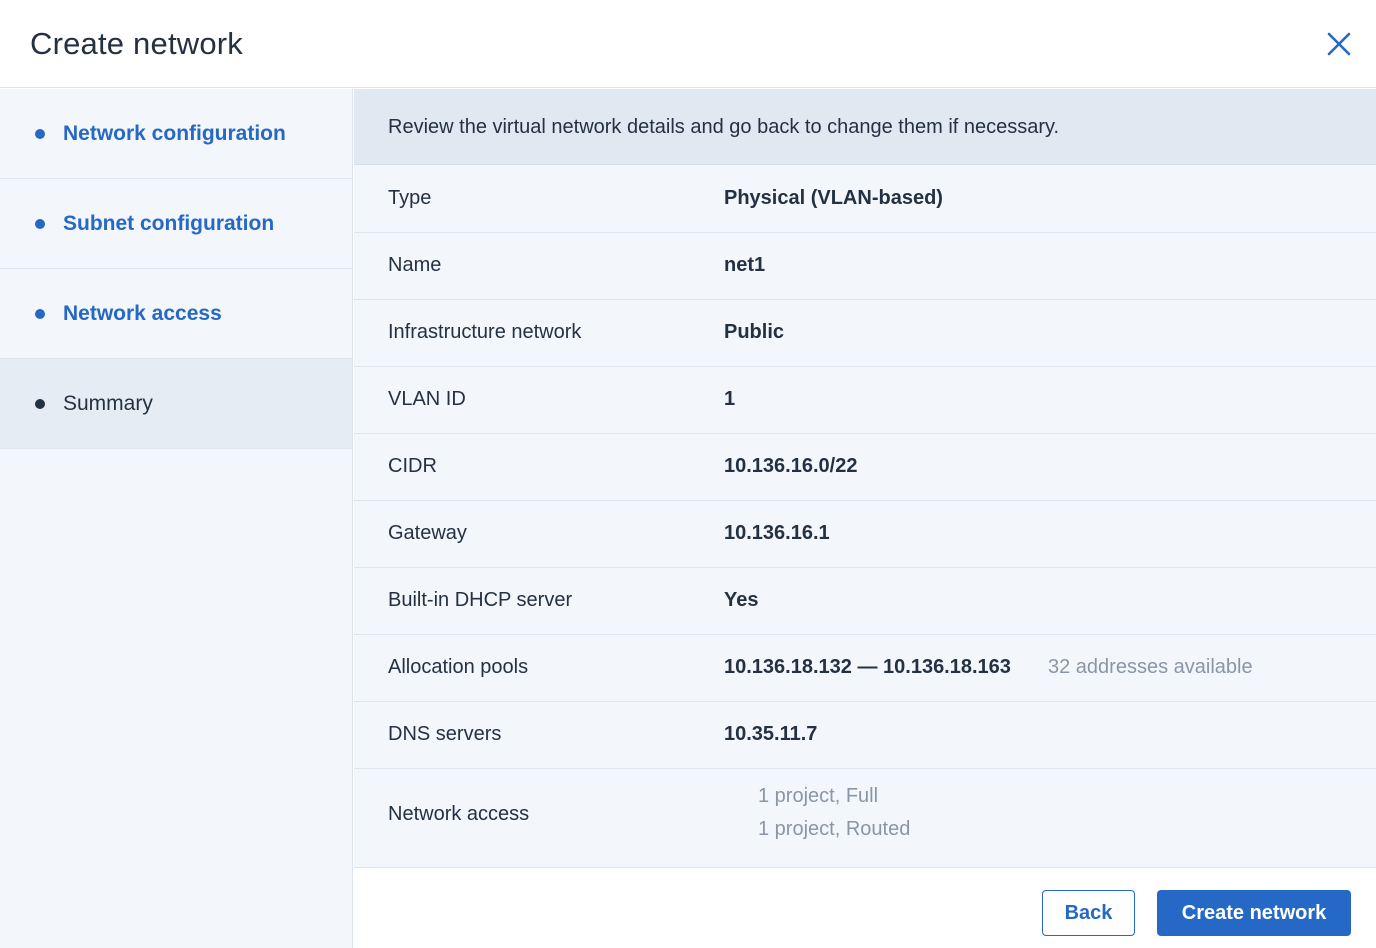 The image size is (1376, 948). I want to click on row-key: Type, so click(410, 198).